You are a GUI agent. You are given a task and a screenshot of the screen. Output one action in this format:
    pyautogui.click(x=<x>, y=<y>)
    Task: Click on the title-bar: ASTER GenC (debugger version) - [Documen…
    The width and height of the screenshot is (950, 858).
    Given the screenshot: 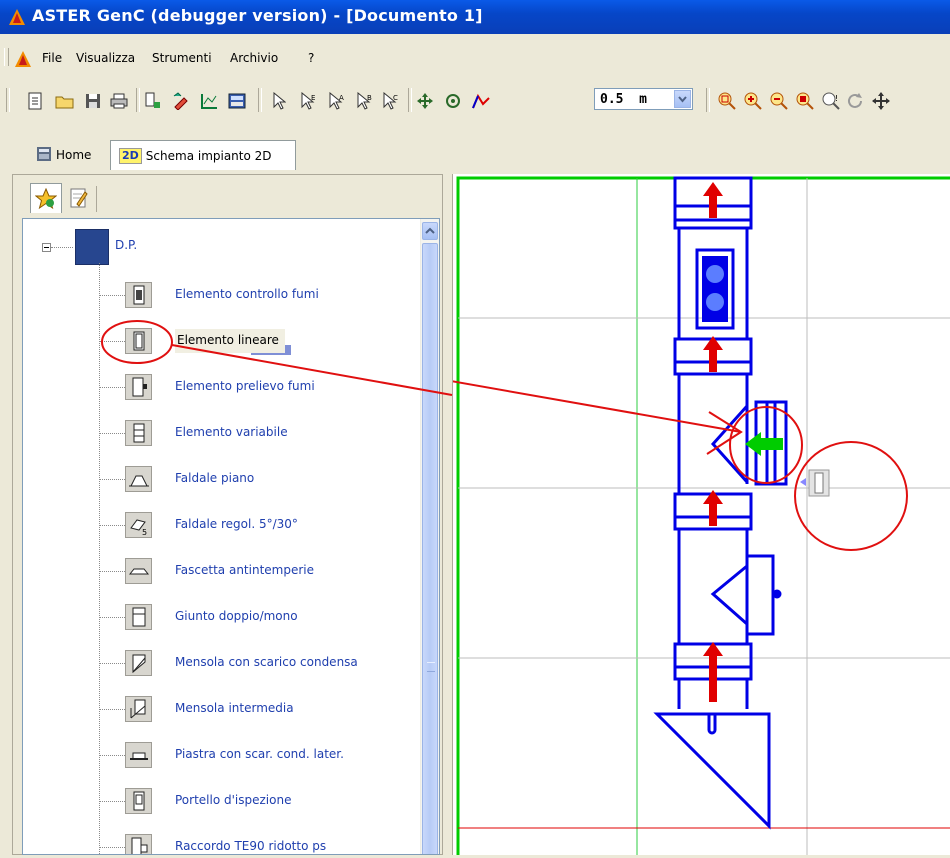 What is the action you would take?
    pyautogui.click(x=475, y=17)
    